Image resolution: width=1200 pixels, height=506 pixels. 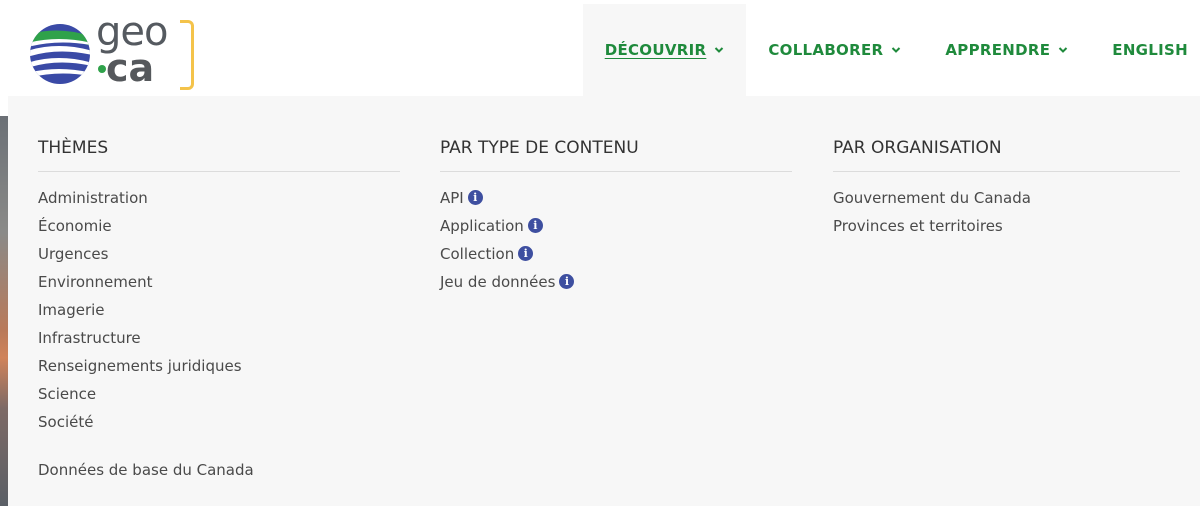 I want to click on nav-label: DÉCOUVRIR, so click(x=655, y=50).